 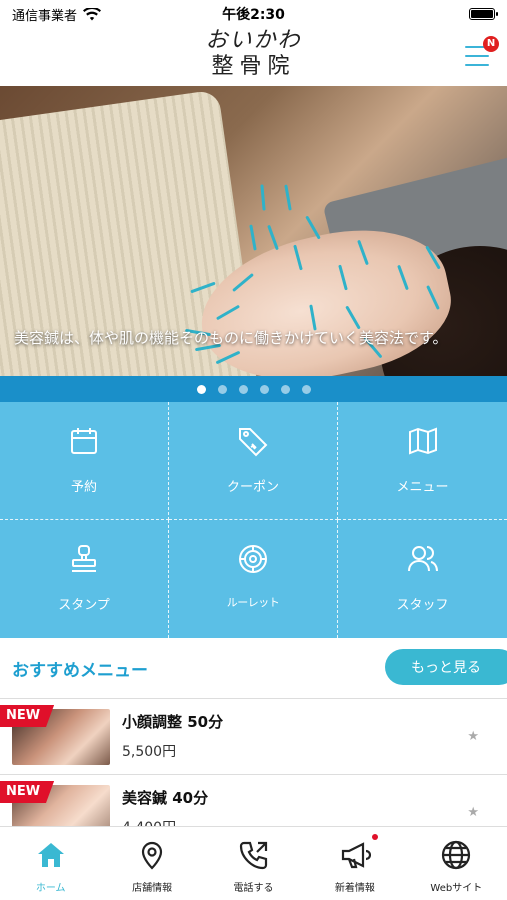 What do you see at coordinates (84, 558) in the screenshot?
I see `stamp-icon` at bounding box center [84, 558].